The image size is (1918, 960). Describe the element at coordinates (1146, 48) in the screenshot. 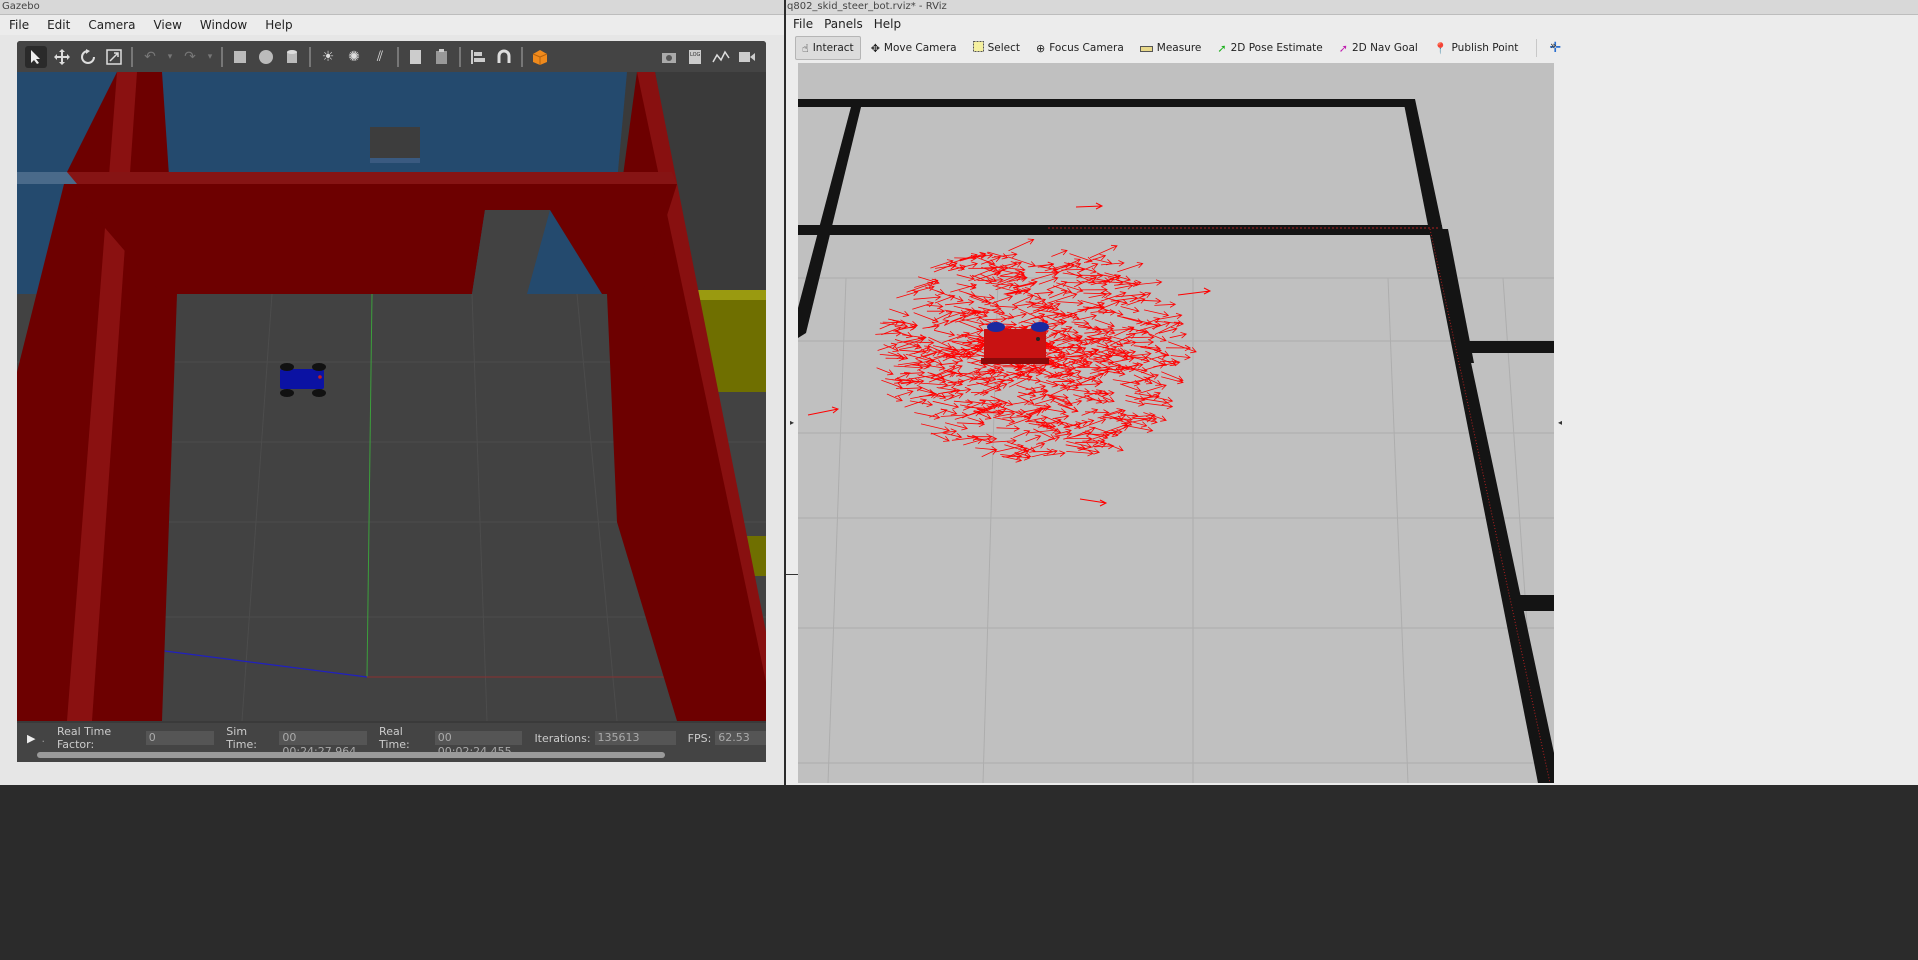

I see `ruler-icon` at that location.